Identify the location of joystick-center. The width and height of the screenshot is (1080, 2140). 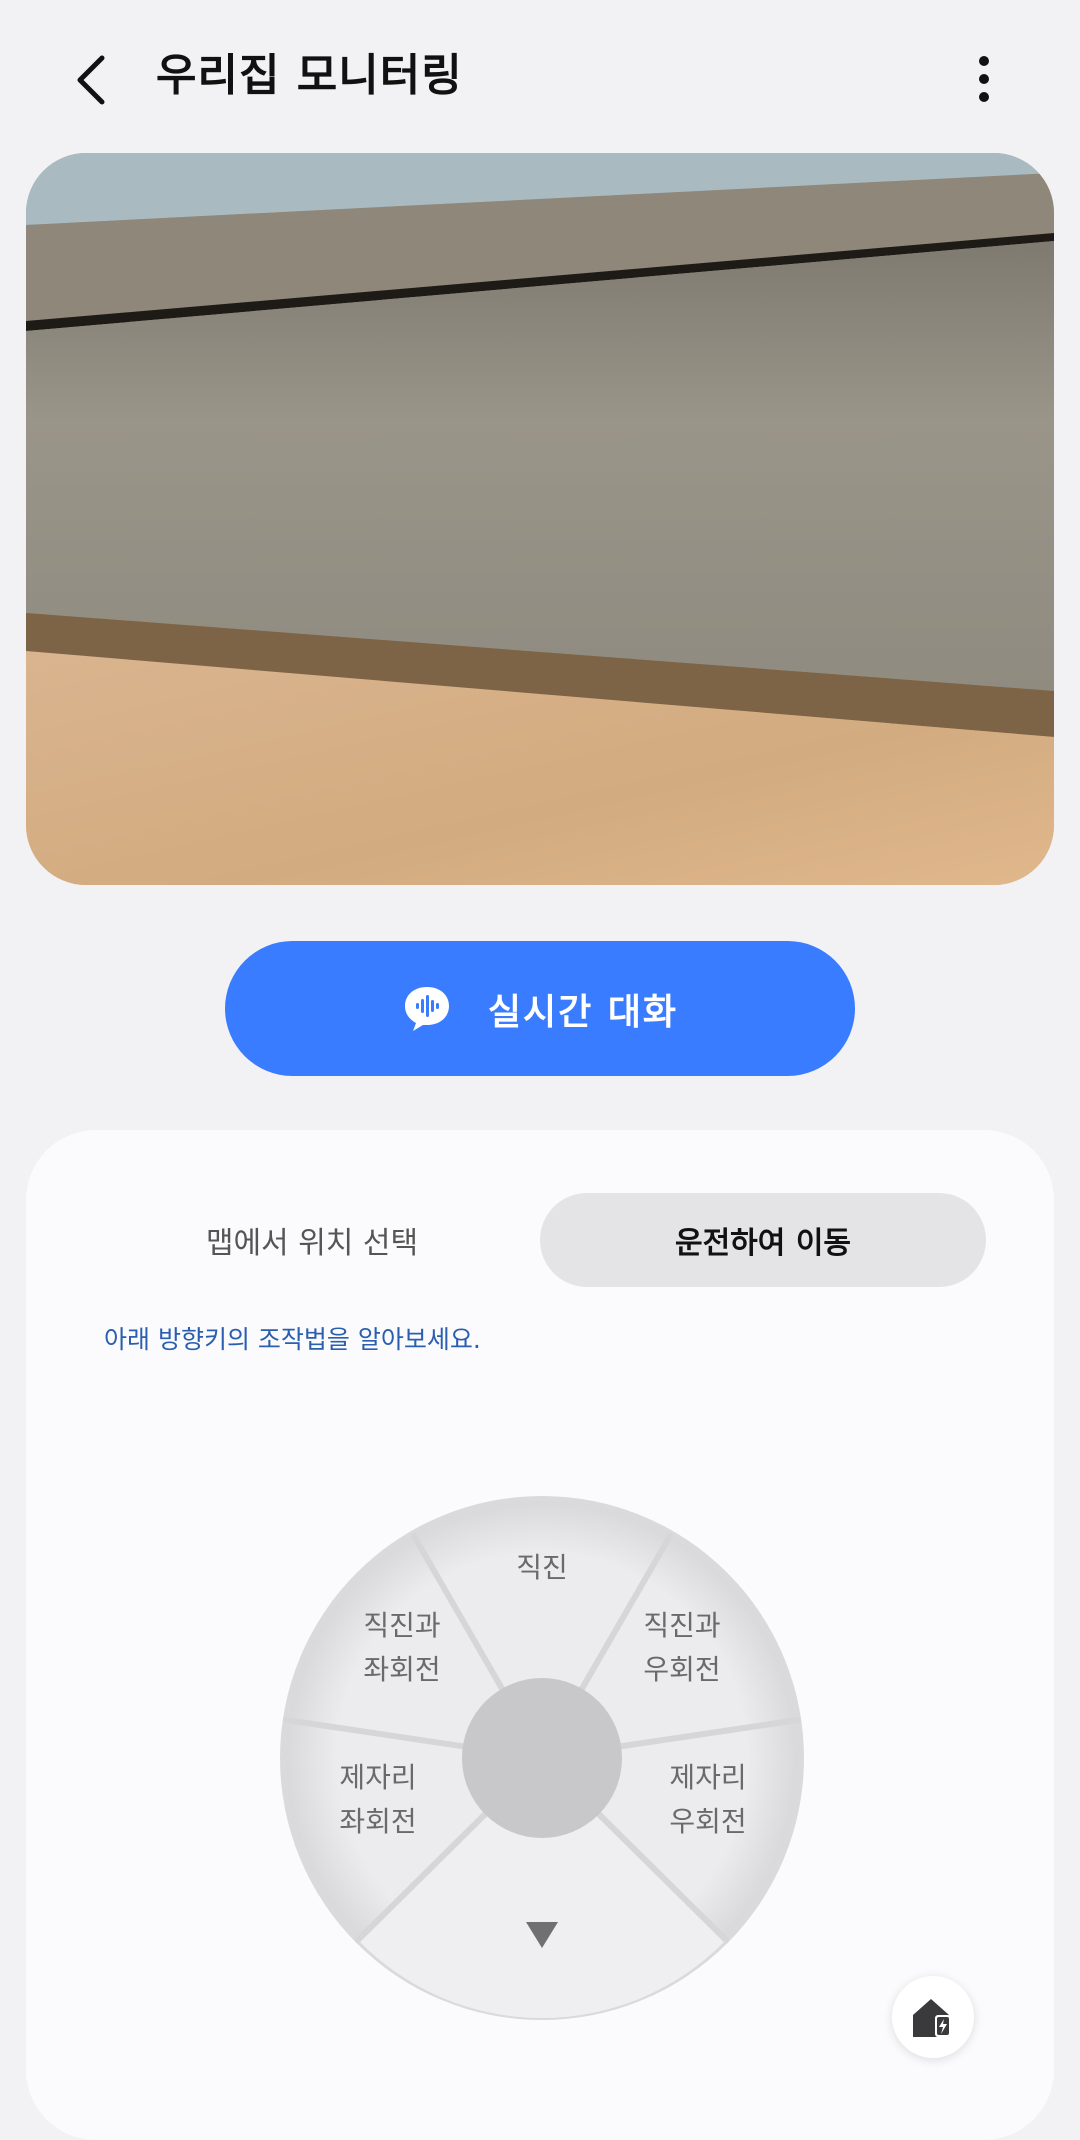
(542, 1758).